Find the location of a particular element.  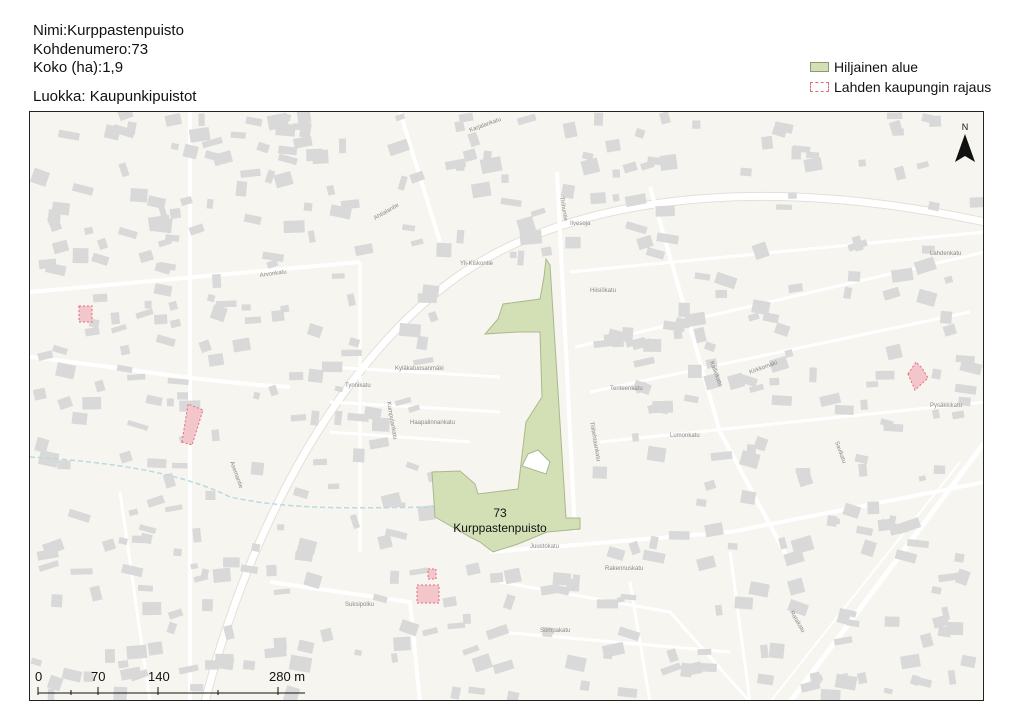

street-label: Tenteenkatu is located at coordinates (626, 389).